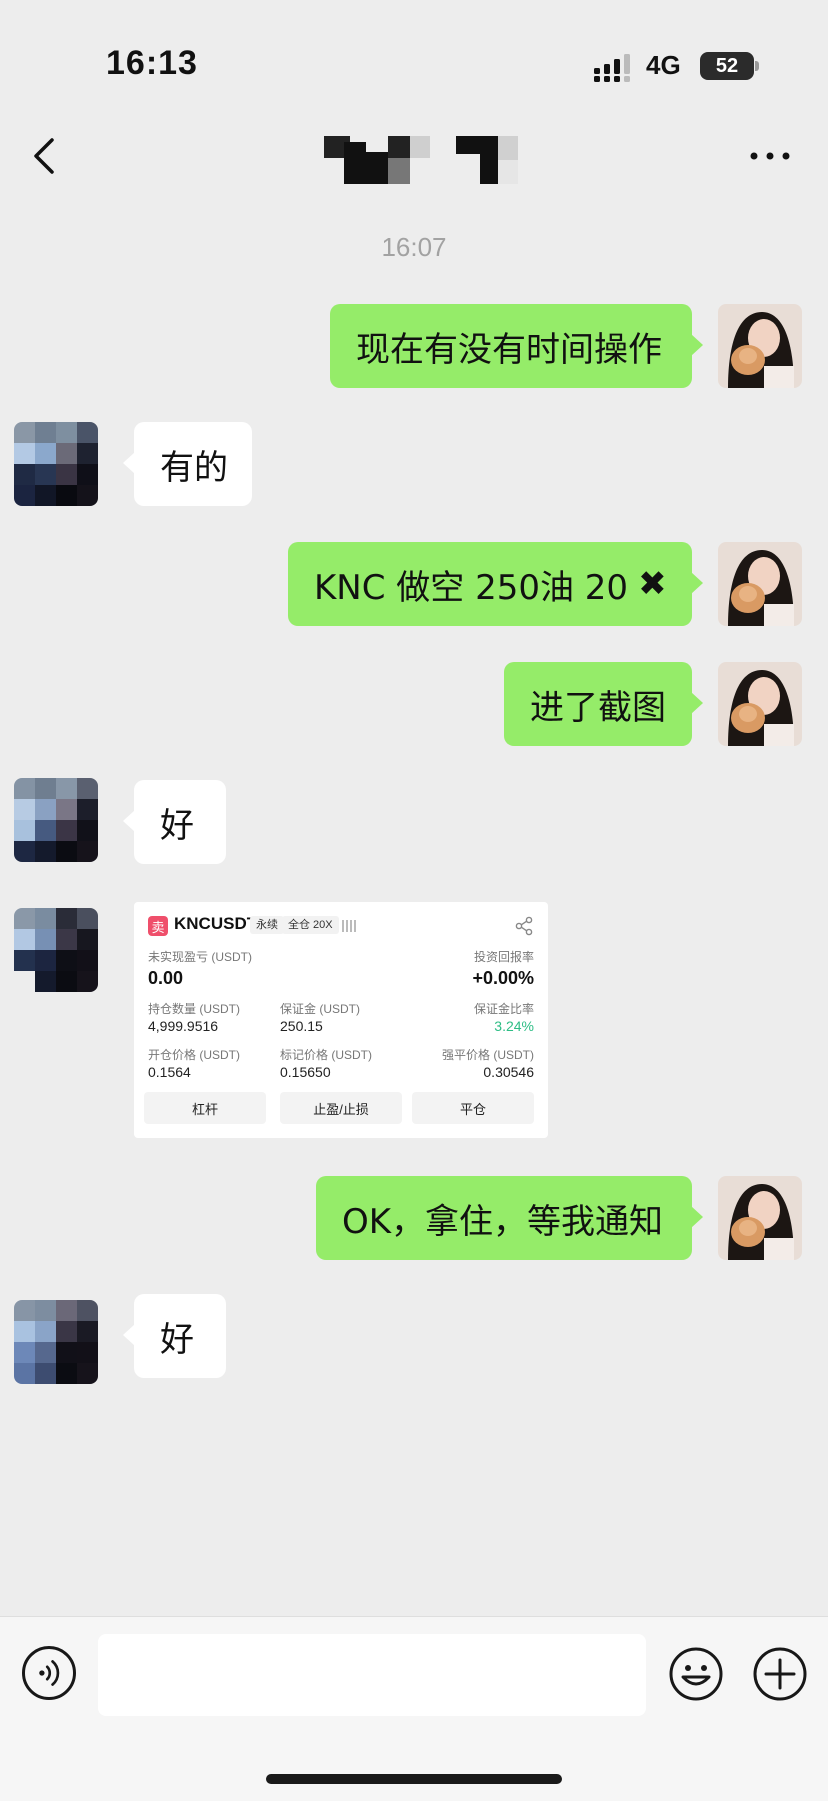 The width and height of the screenshot is (828, 1801). What do you see at coordinates (419, 160) in the screenshot?
I see `contact-name-redacted` at bounding box center [419, 160].